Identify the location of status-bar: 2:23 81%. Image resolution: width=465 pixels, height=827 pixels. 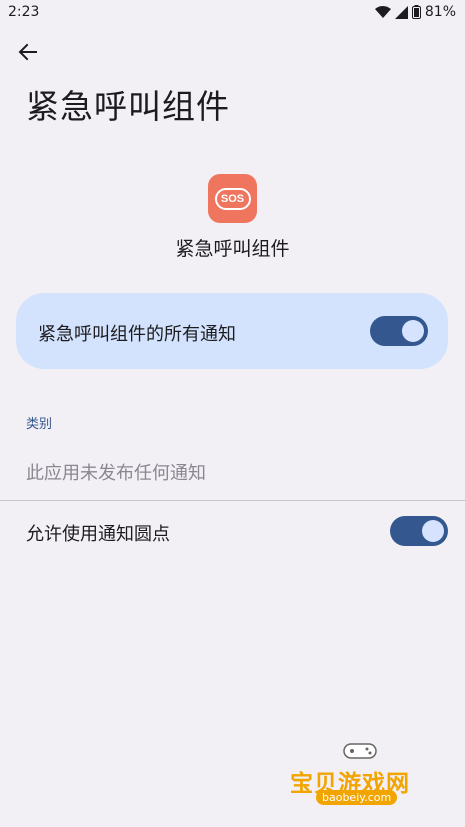
(232, 13).